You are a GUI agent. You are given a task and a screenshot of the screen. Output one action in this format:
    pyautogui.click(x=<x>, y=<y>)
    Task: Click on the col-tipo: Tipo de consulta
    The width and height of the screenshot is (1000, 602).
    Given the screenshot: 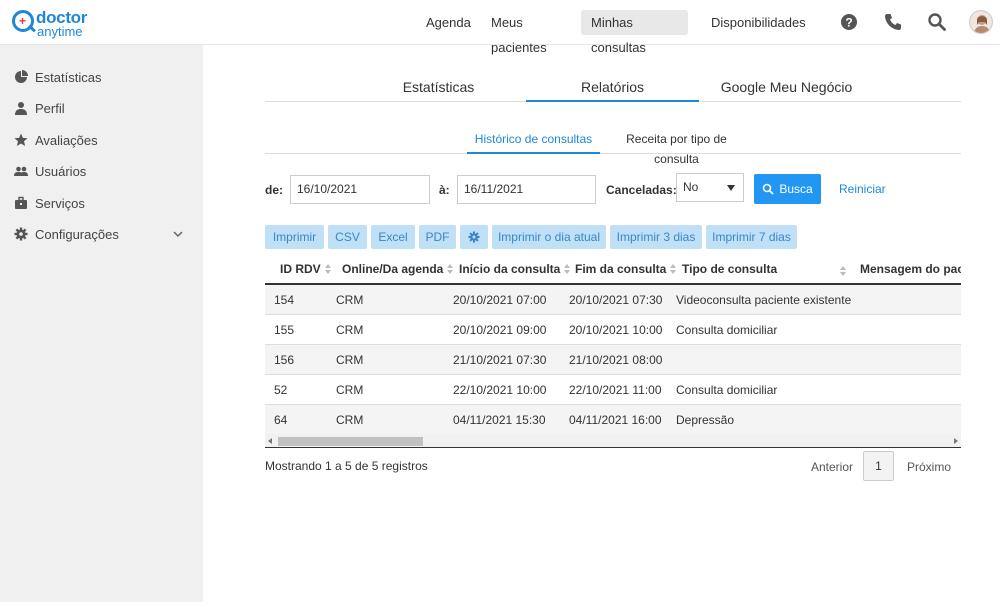 What is the action you would take?
    pyautogui.click(x=764, y=270)
    